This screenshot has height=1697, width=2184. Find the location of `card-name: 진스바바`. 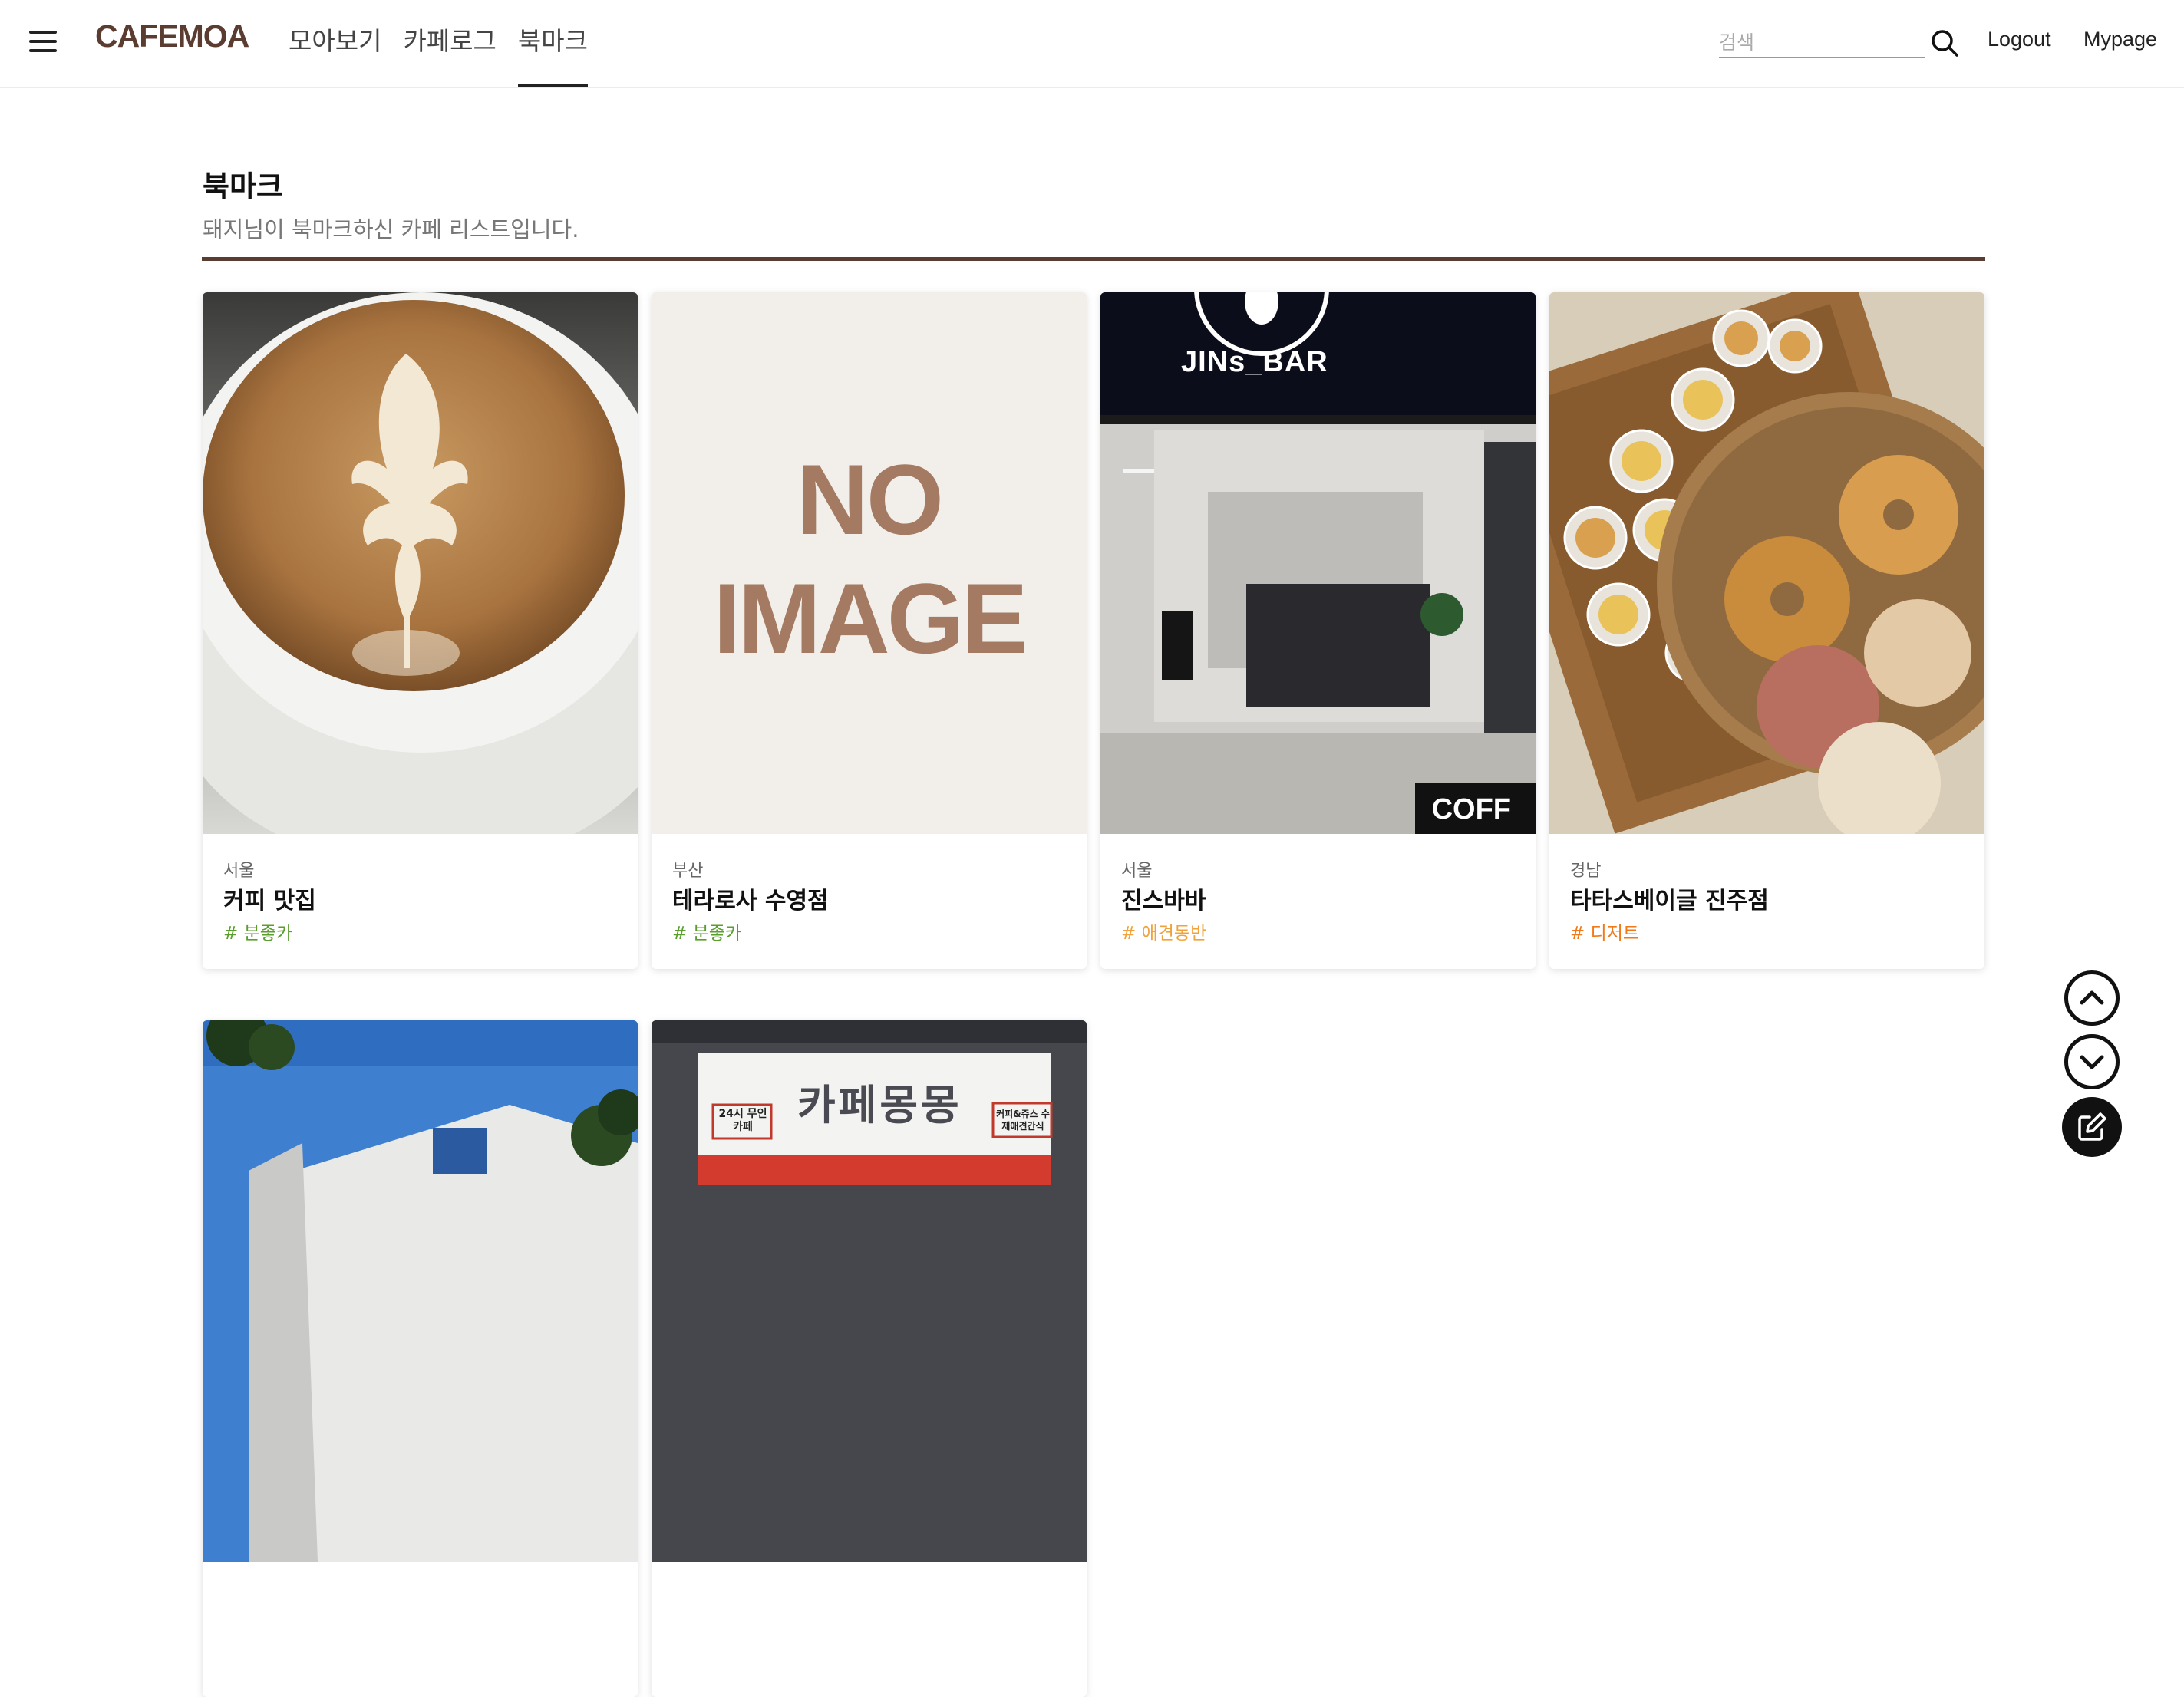

card-name: 진스바바 is located at coordinates (1163, 901).